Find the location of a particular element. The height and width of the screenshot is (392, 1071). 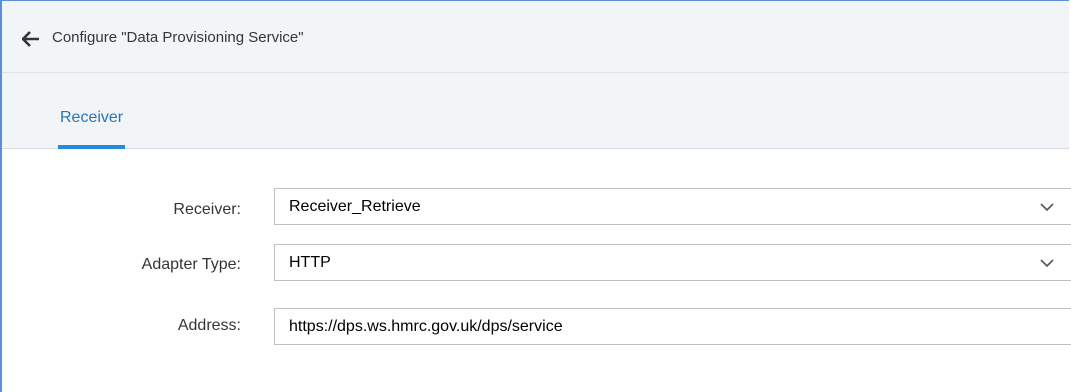

address-field is located at coordinates (672, 326).